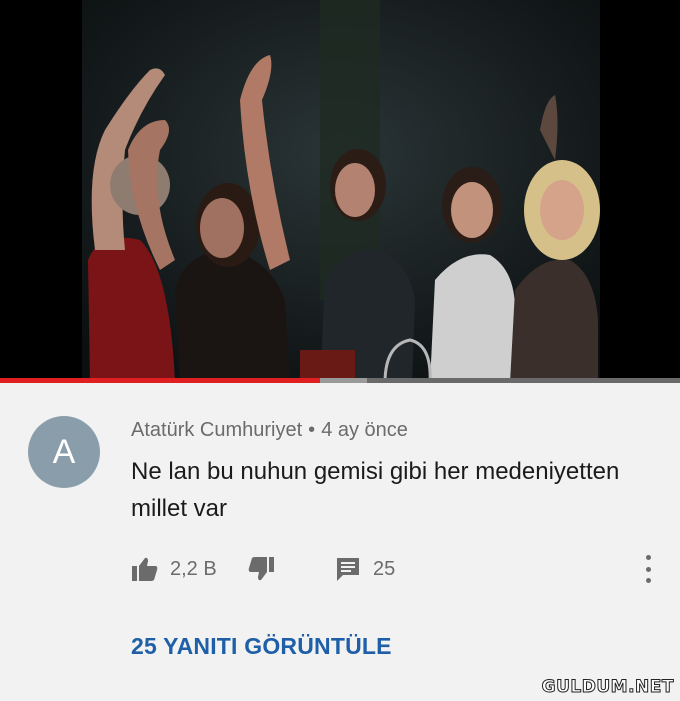  What do you see at coordinates (193, 568) in the screenshot?
I see `like-count: 2,2 B` at bounding box center [193, 568].